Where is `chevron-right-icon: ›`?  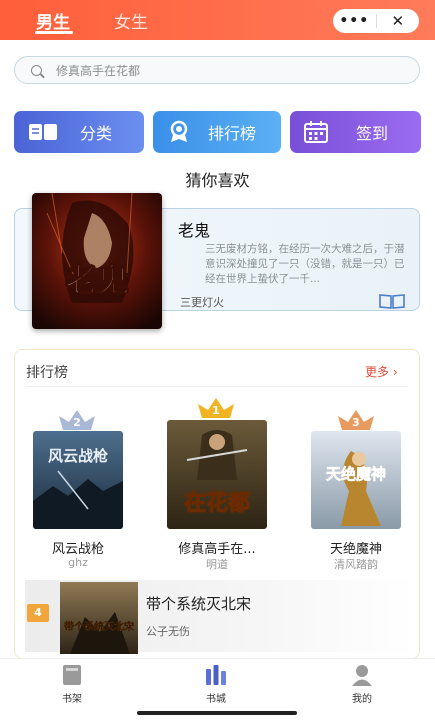 chevron-right-icon: › is located at coordinates (395, 372).